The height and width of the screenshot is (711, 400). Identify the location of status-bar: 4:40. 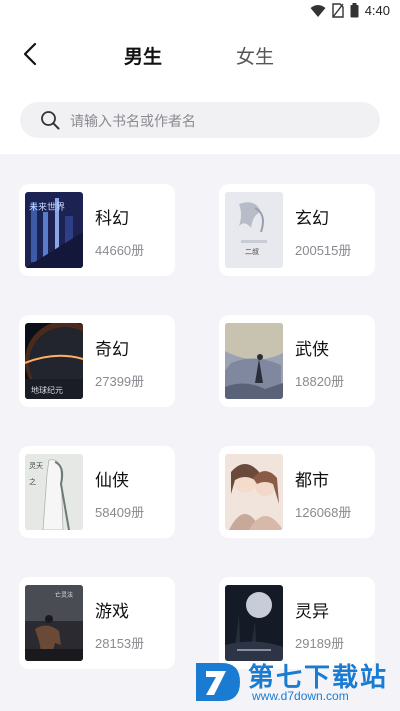
(200, 12).